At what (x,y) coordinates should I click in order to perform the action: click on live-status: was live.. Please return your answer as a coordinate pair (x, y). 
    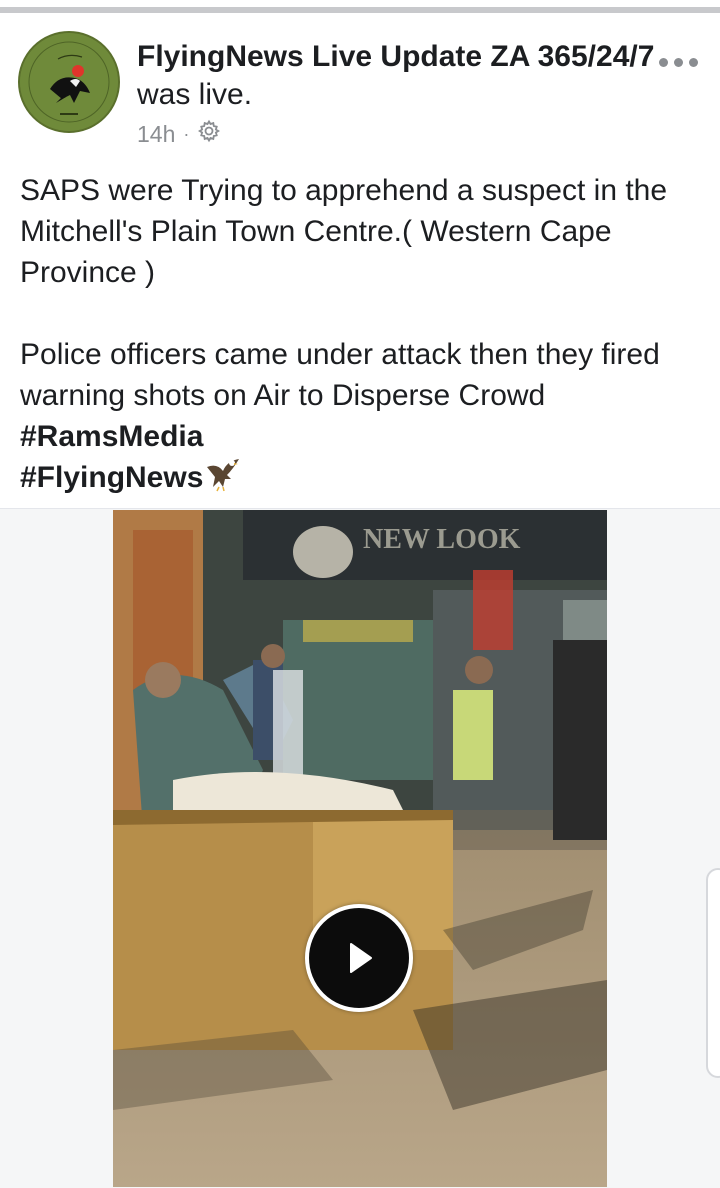
    Looking at the image, I should click on (195, 94).